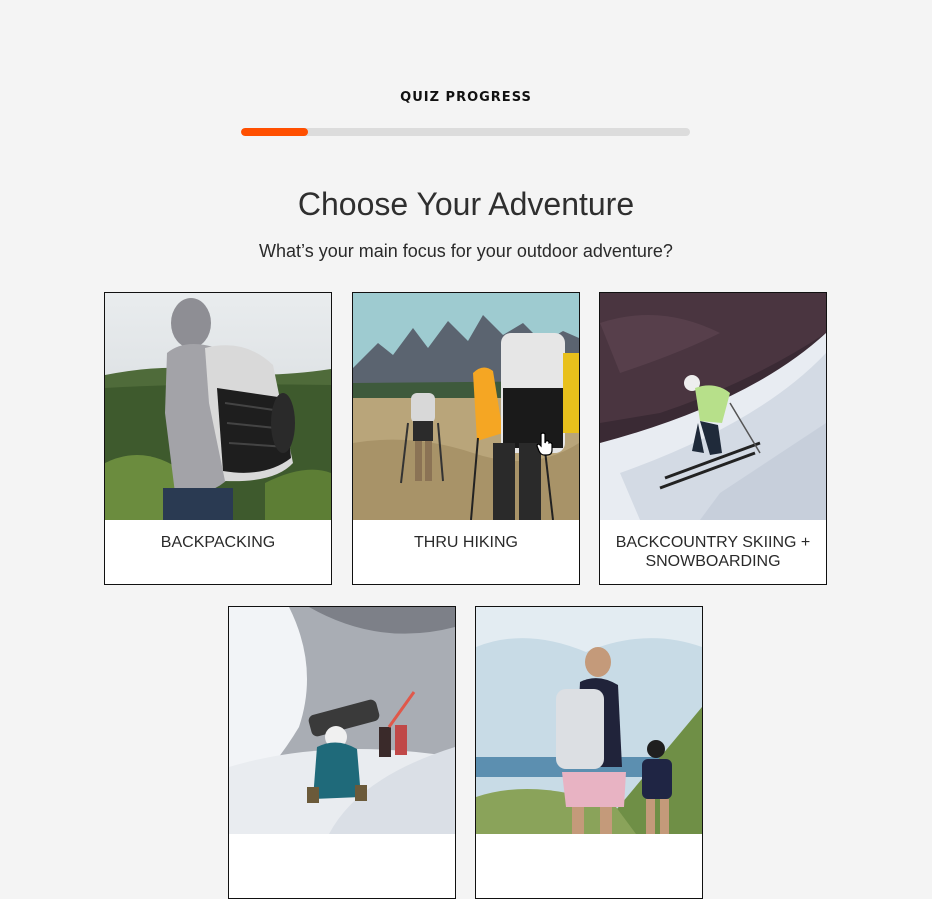 Image resolution: width=932 pixels, height=899 pixels. Describe the element at coordinates (589, 720) in the screenshot. I see `family-hike-photo` at that location.